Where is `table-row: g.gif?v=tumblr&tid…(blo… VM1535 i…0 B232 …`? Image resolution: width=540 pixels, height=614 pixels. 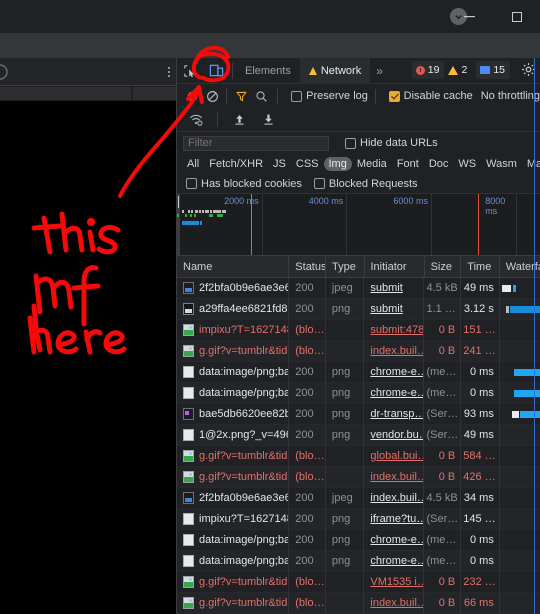
table-row: g.gif?v=tumblr&tid…(blo… VM1535 i…0 B232 … is located at coordinates (358, 582).